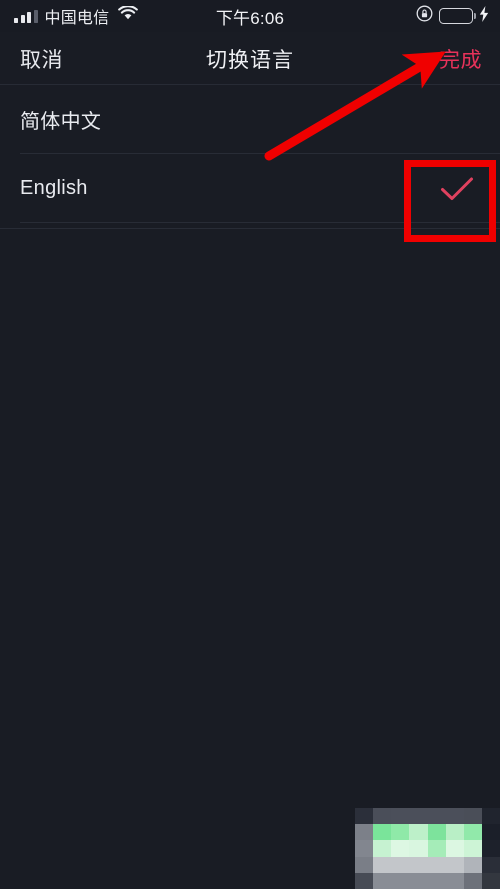  What do you see at coordinates (456, 16) in the screenshot?
I see `battery-icon` at bounding box center [456, 16].